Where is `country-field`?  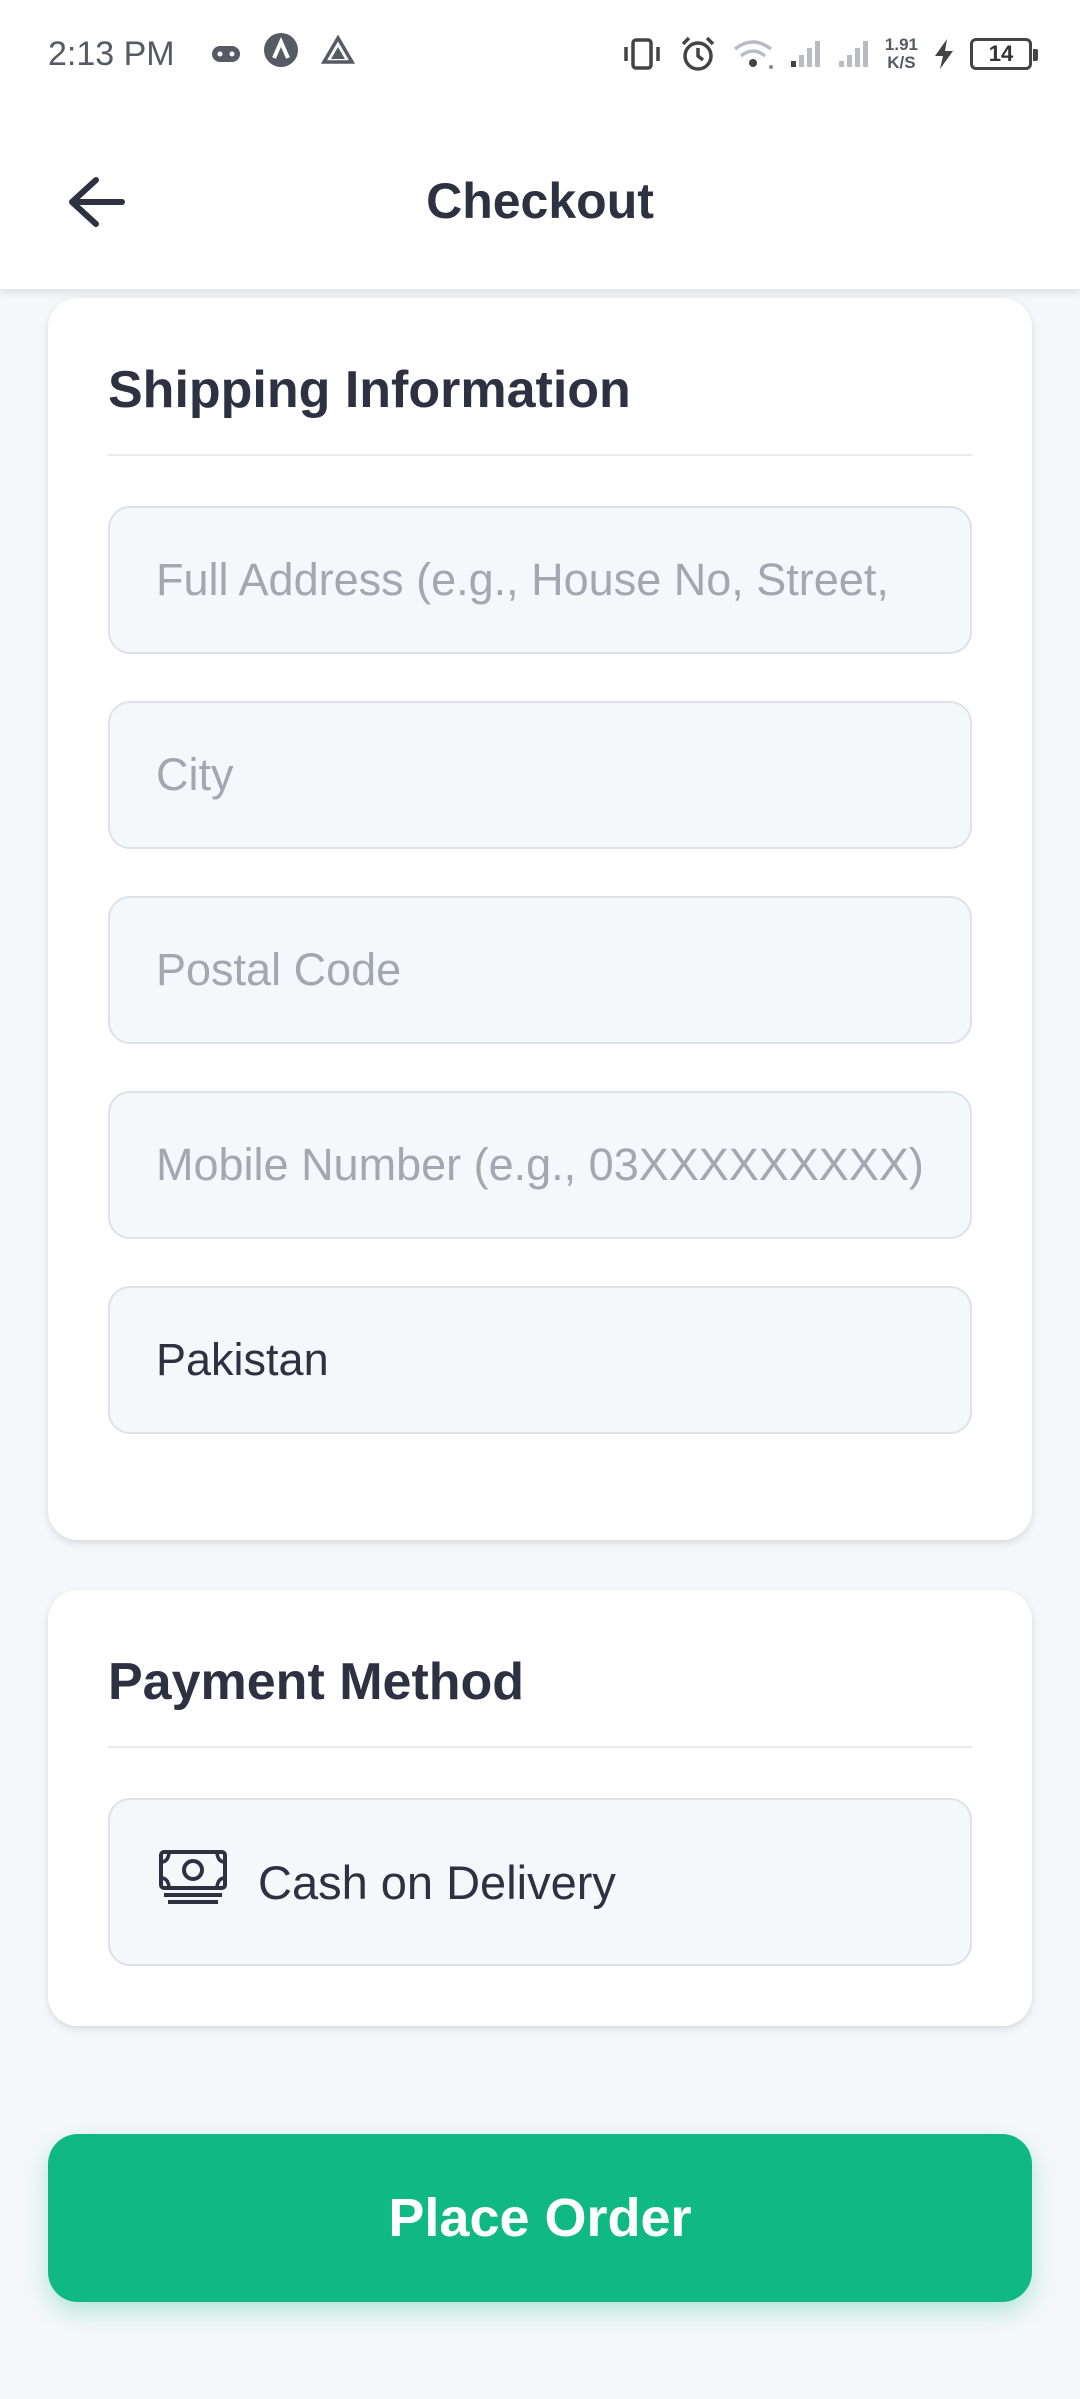
country-field is located at coordinates (540, 1360).